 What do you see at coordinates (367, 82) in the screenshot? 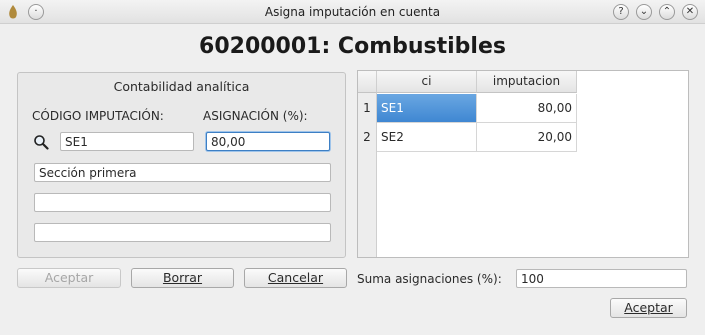
I see `table-corner` at bounding box center [367, 82].